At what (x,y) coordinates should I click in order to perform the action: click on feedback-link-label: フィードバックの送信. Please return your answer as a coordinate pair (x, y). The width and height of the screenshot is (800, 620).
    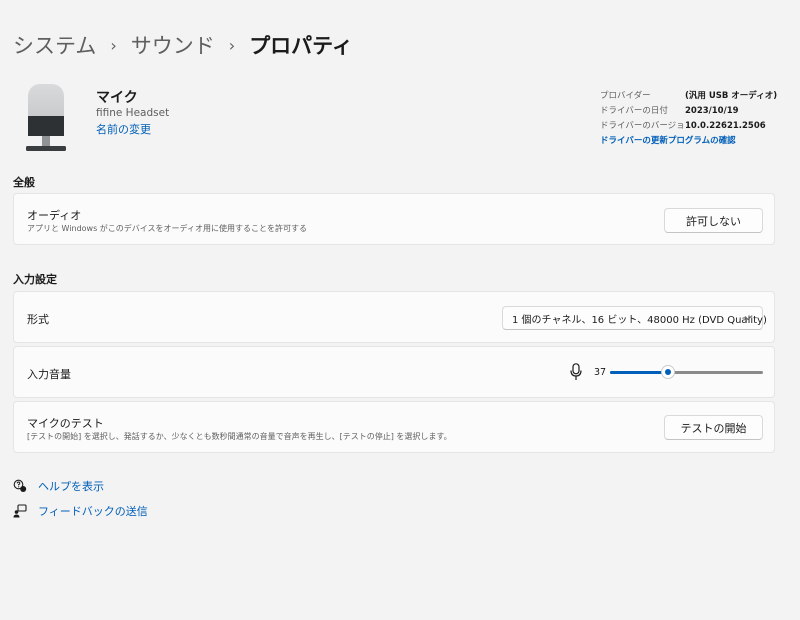
    Looking at the image, I should click on (93, 511).